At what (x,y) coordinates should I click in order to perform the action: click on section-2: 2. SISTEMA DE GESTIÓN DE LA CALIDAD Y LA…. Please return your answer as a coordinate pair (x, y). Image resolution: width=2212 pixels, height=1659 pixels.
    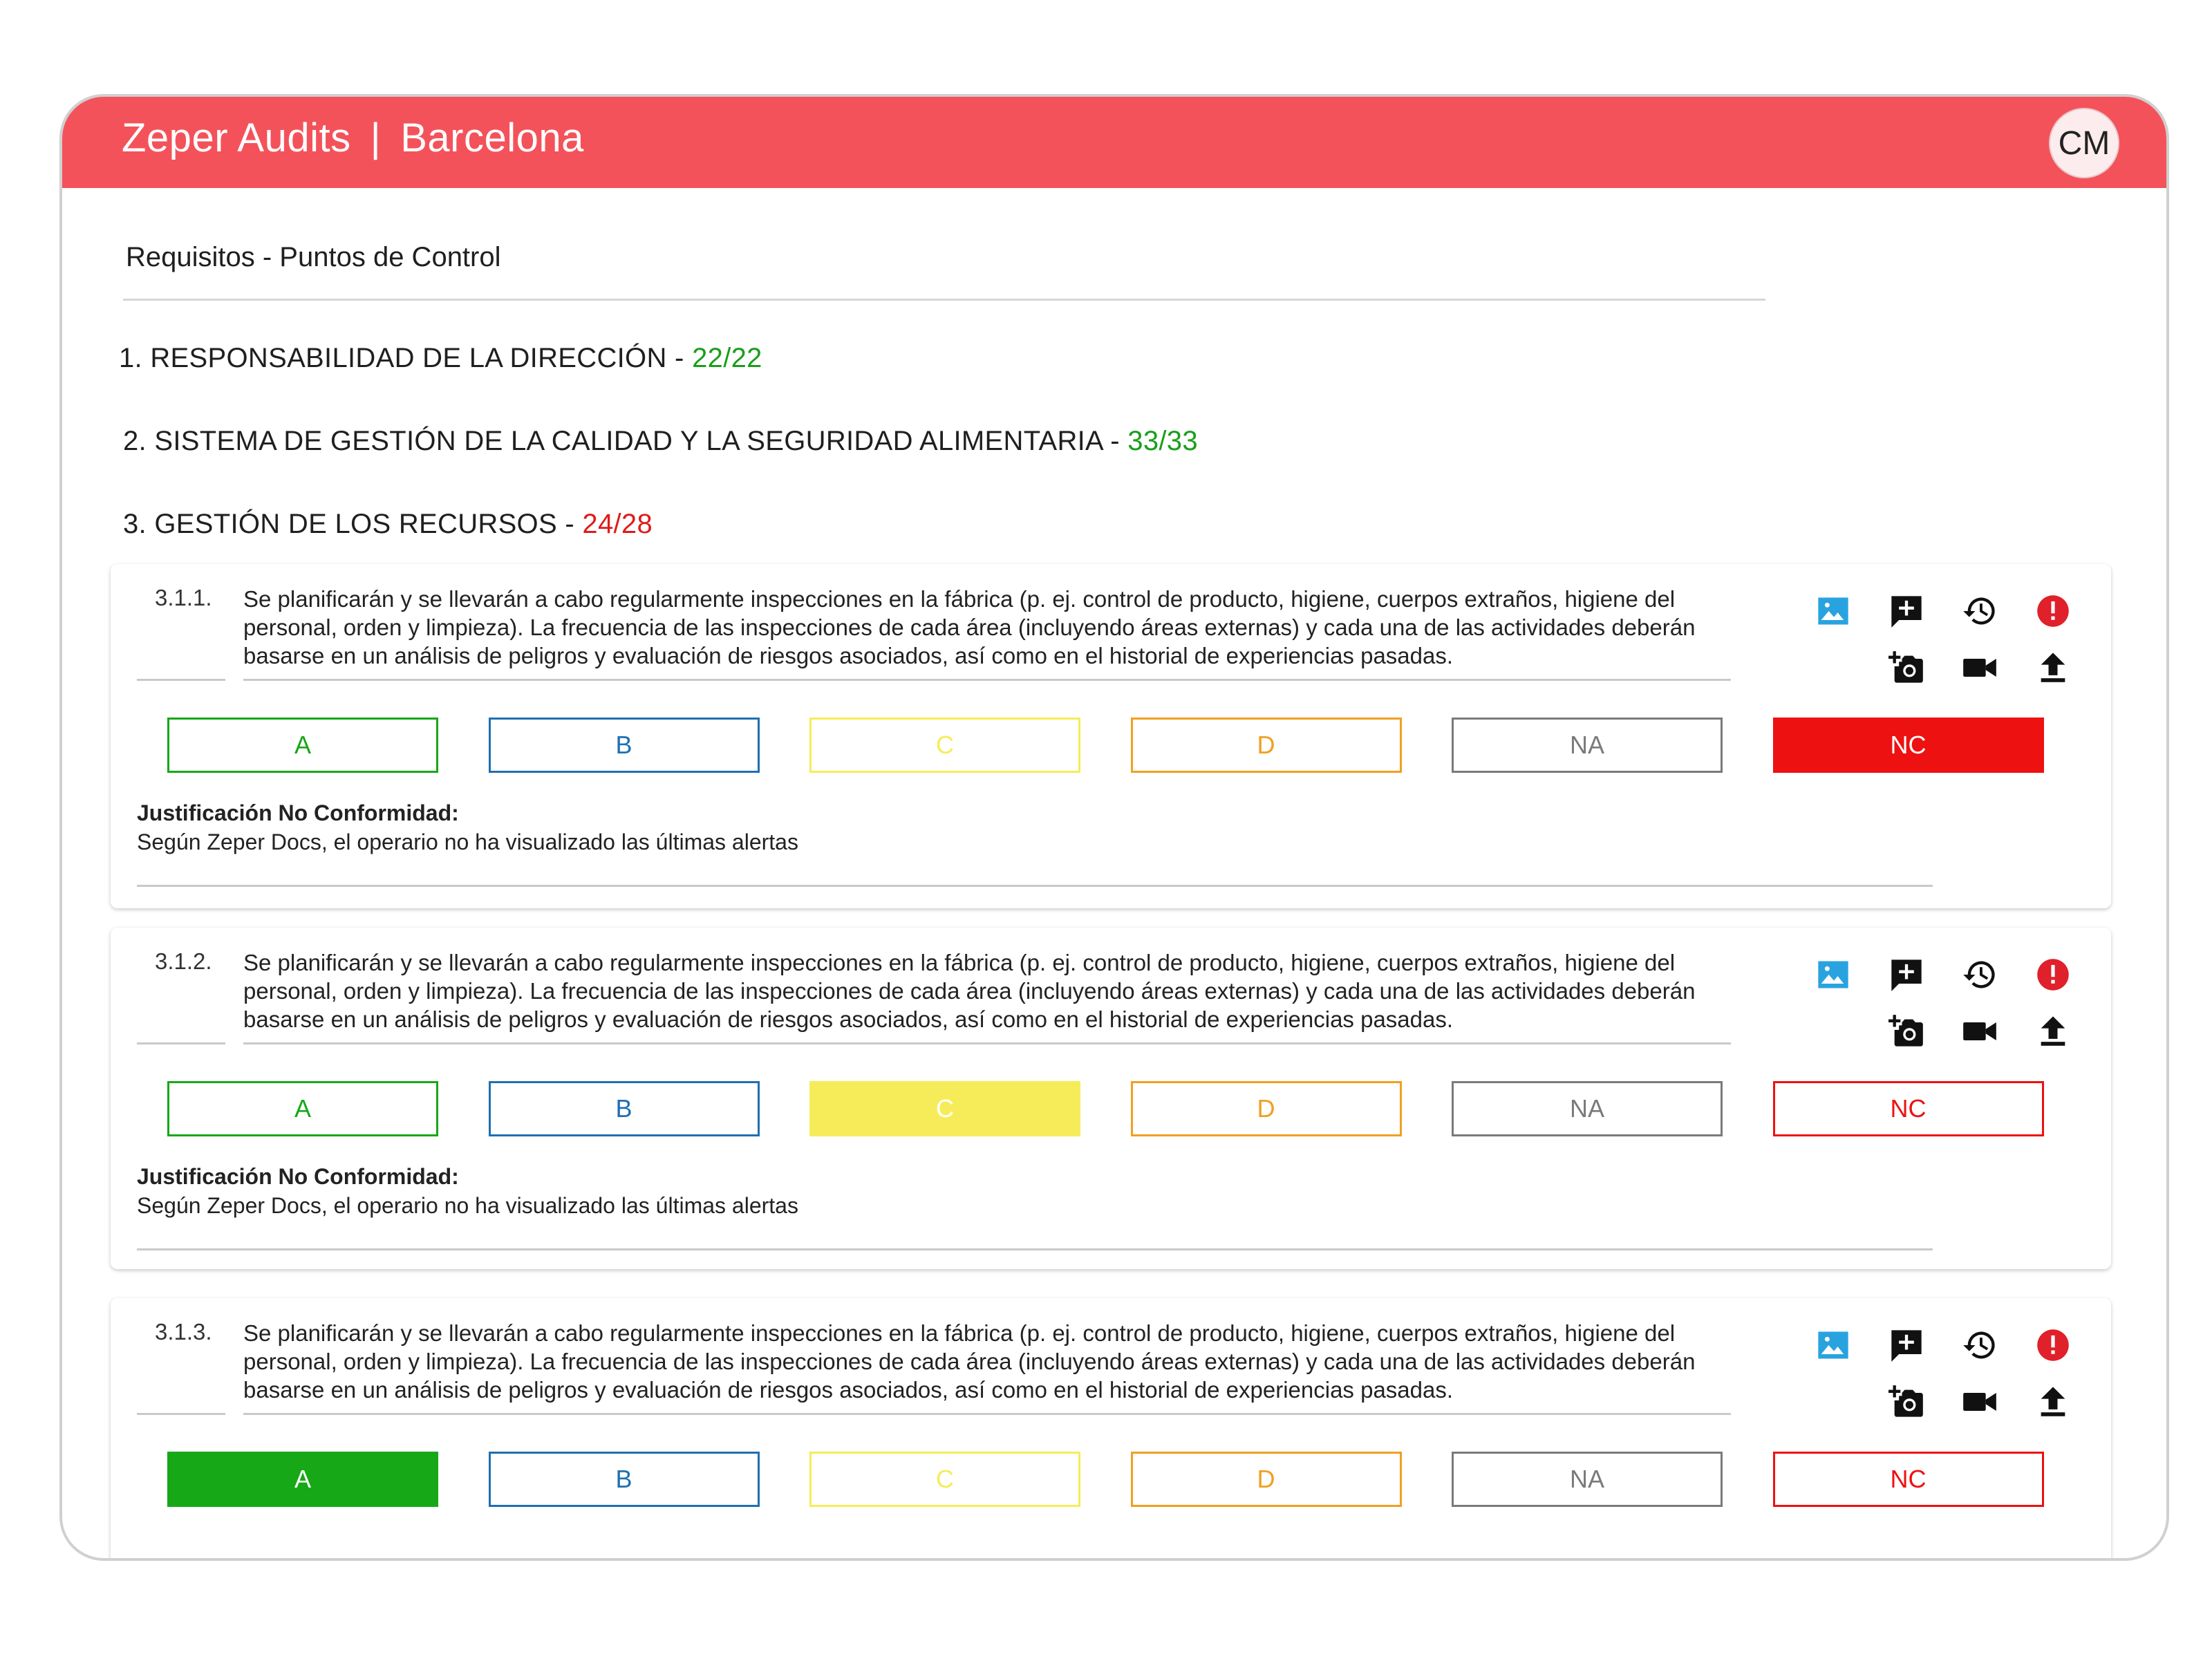
    Looking at the image, I should click on (660, 441).